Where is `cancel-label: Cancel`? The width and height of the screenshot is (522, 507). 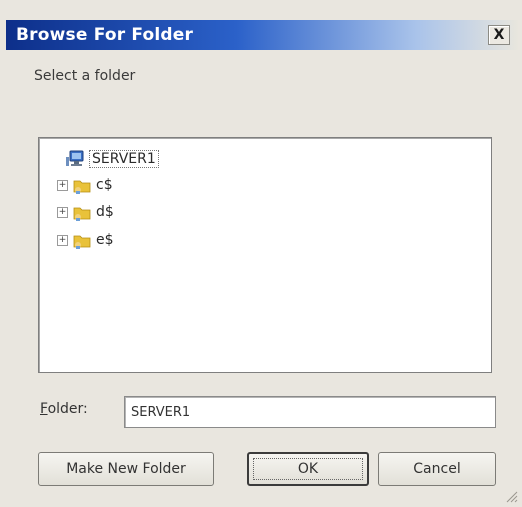 cancel-label: Cancel is located at coordinates (437, 469).